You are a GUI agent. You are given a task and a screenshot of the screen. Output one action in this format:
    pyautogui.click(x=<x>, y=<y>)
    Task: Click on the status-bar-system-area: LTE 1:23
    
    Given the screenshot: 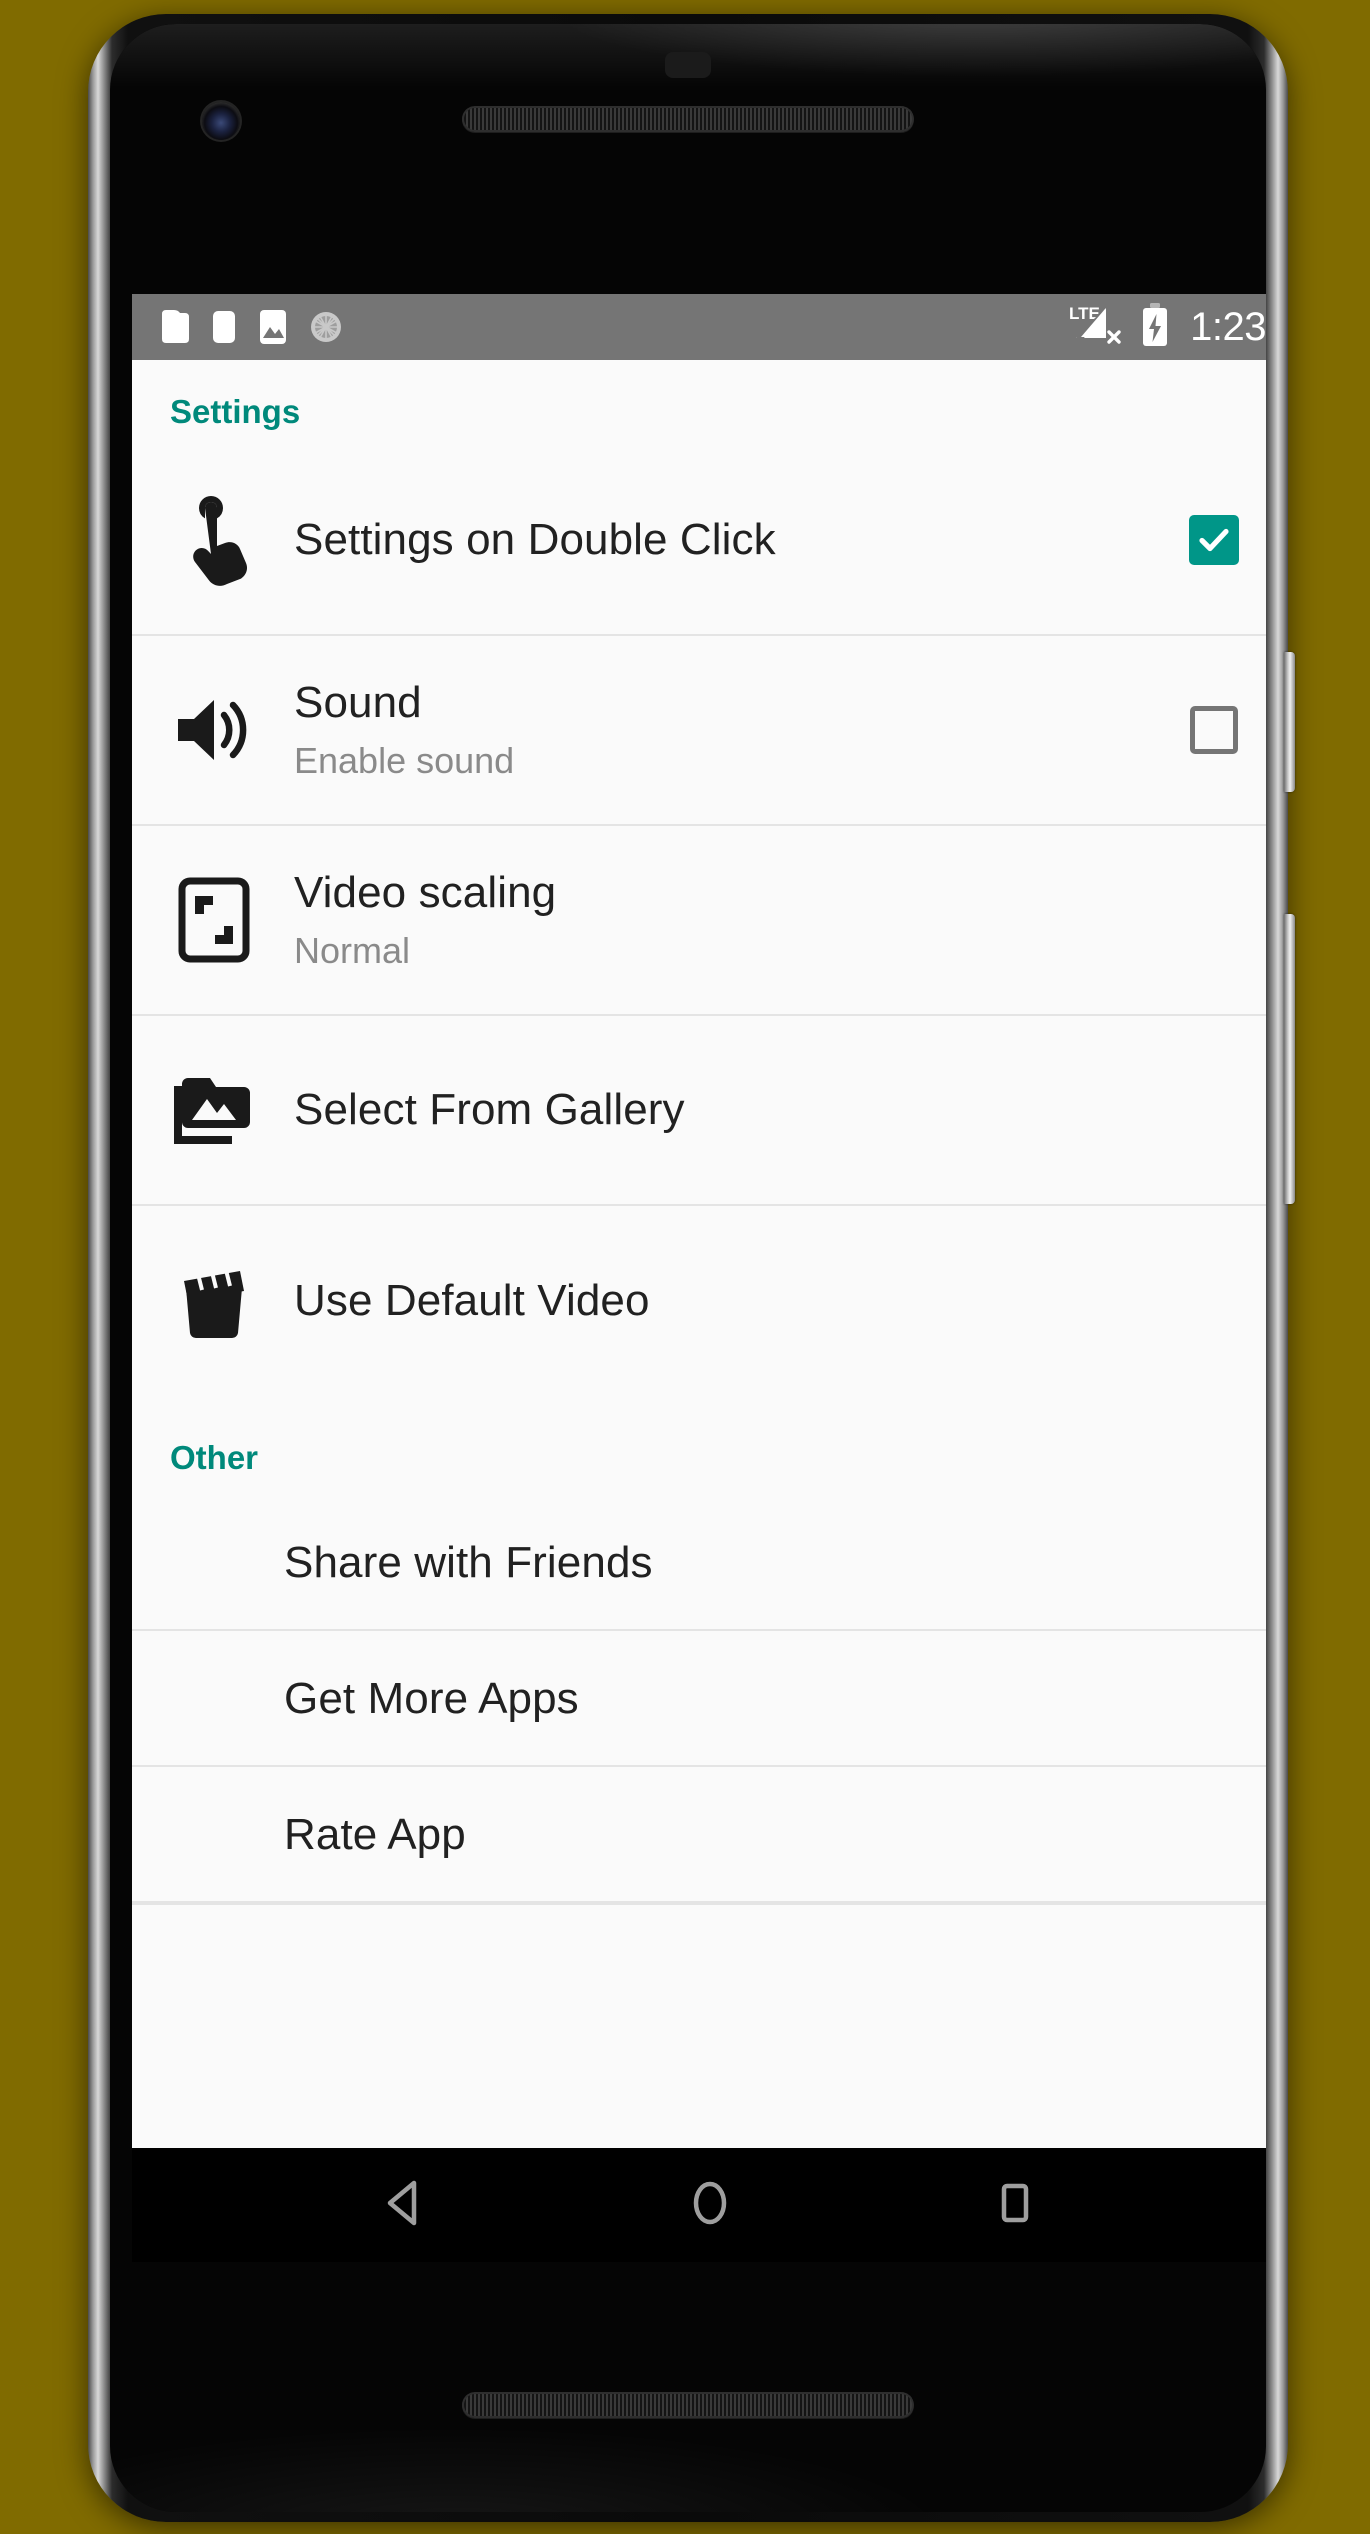 What is the action you would take?
    pyautogui.click(x=1167, y=327)
    